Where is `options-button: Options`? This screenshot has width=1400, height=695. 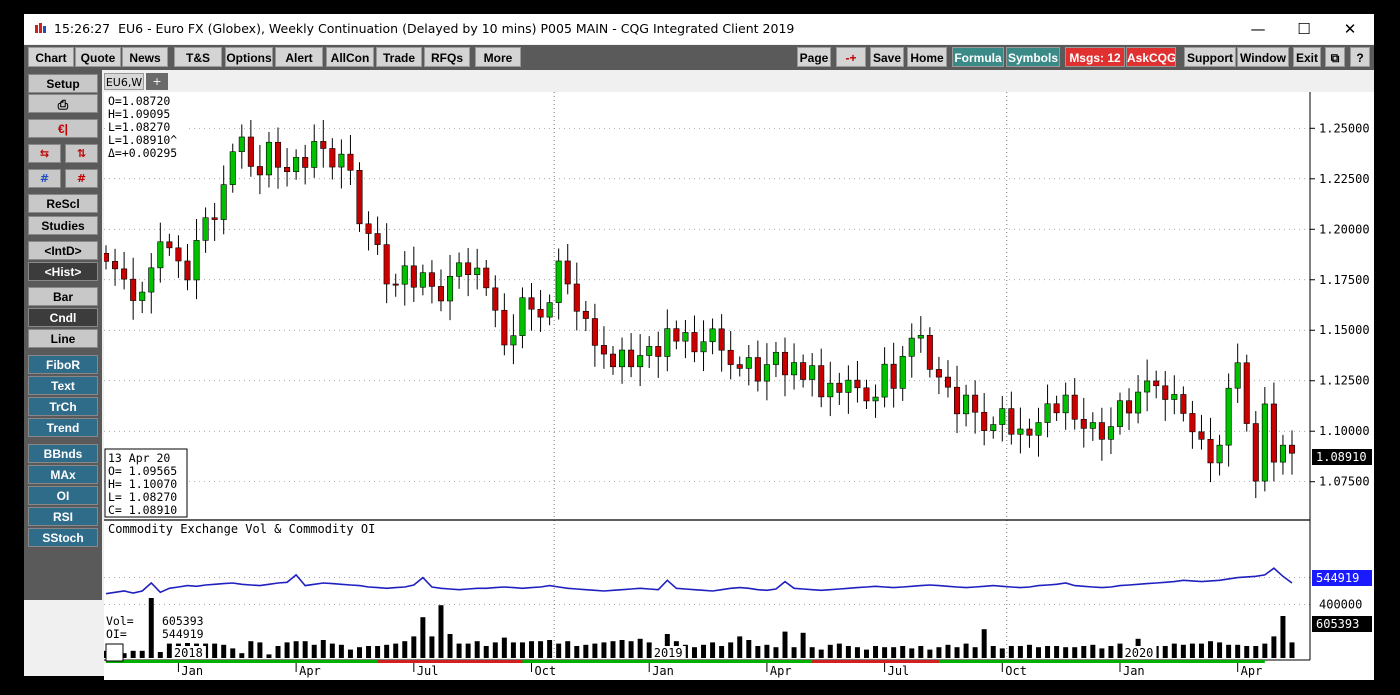
options-button: Options is located at coordinates (249, 57).